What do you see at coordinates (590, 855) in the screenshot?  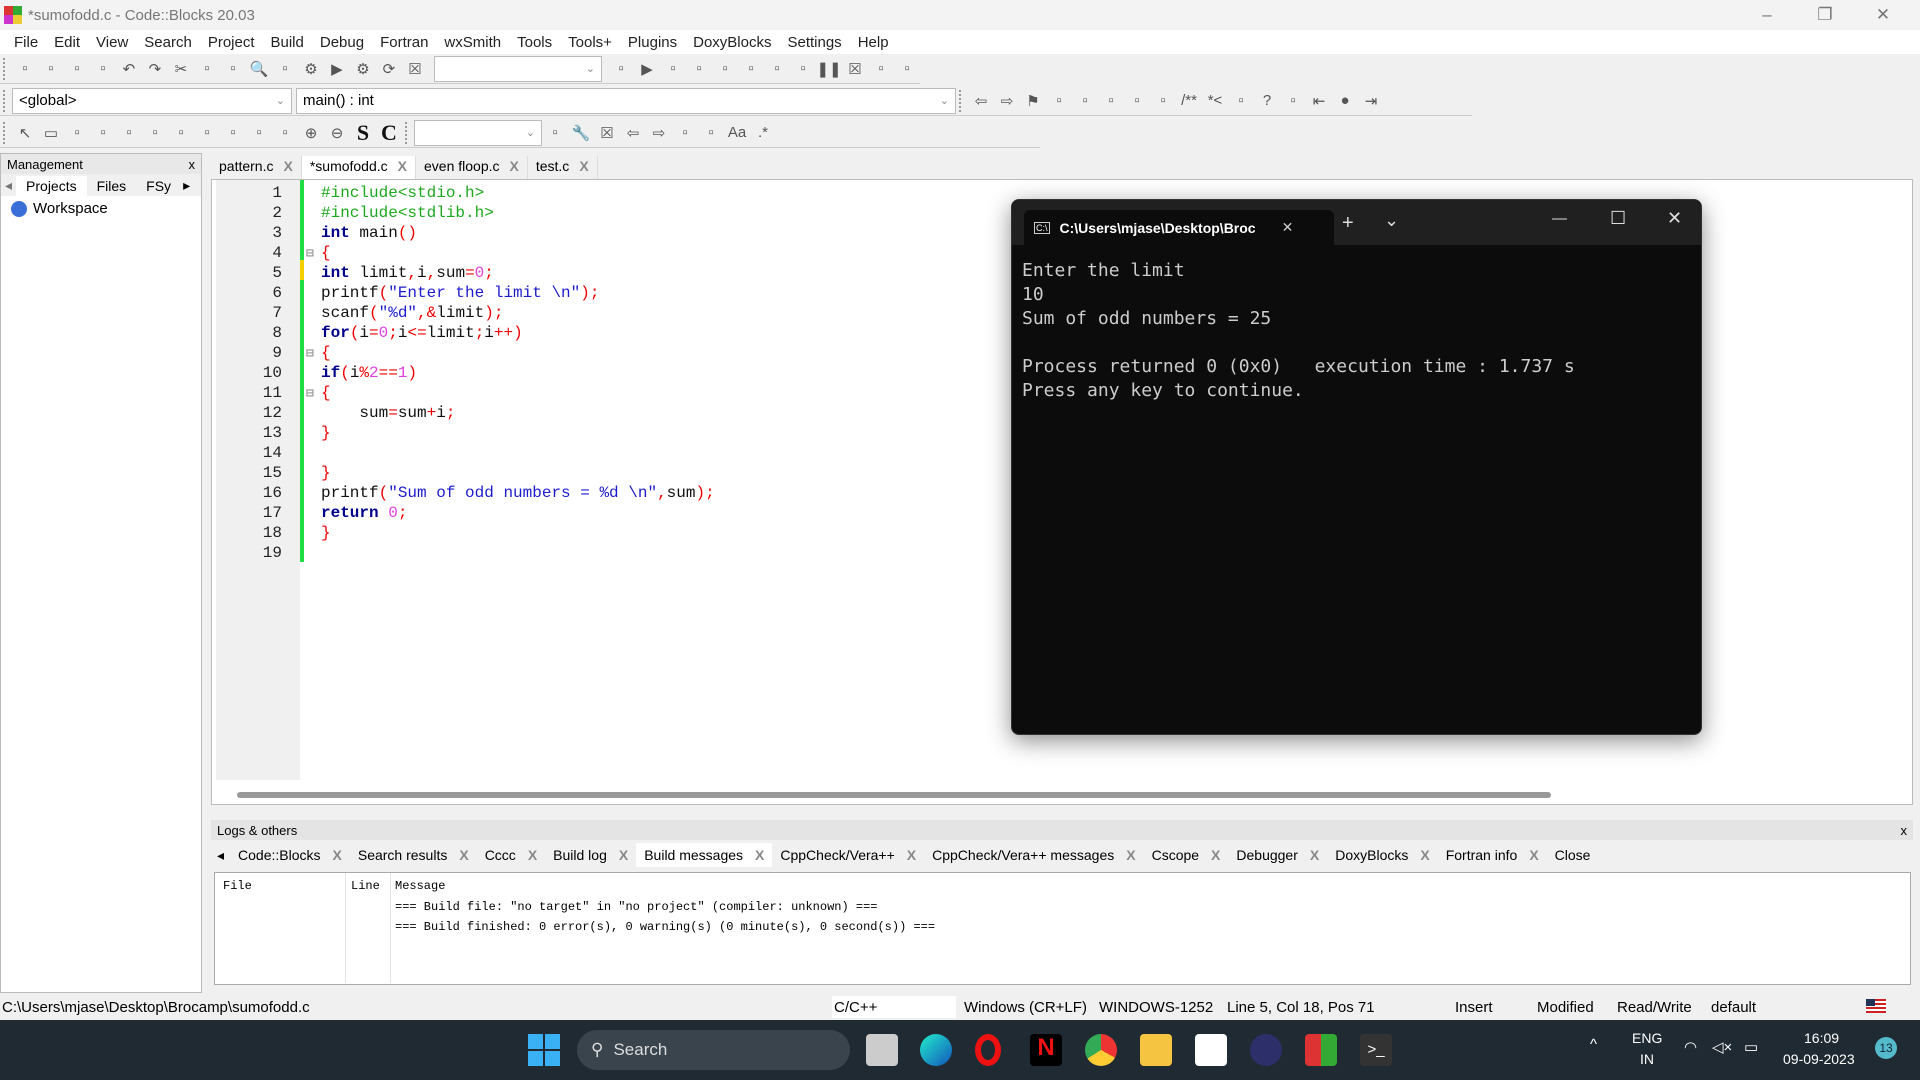 I see `log-tab-build-log: Build log X` at bounding box center [590, 855].